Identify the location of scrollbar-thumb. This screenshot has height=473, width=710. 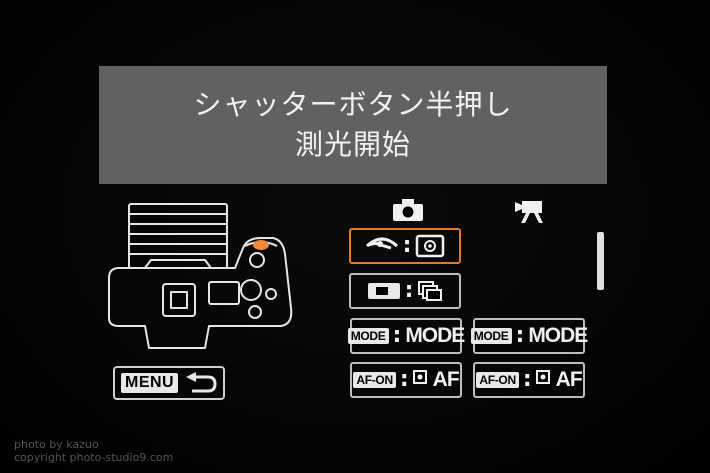
(600, 261).